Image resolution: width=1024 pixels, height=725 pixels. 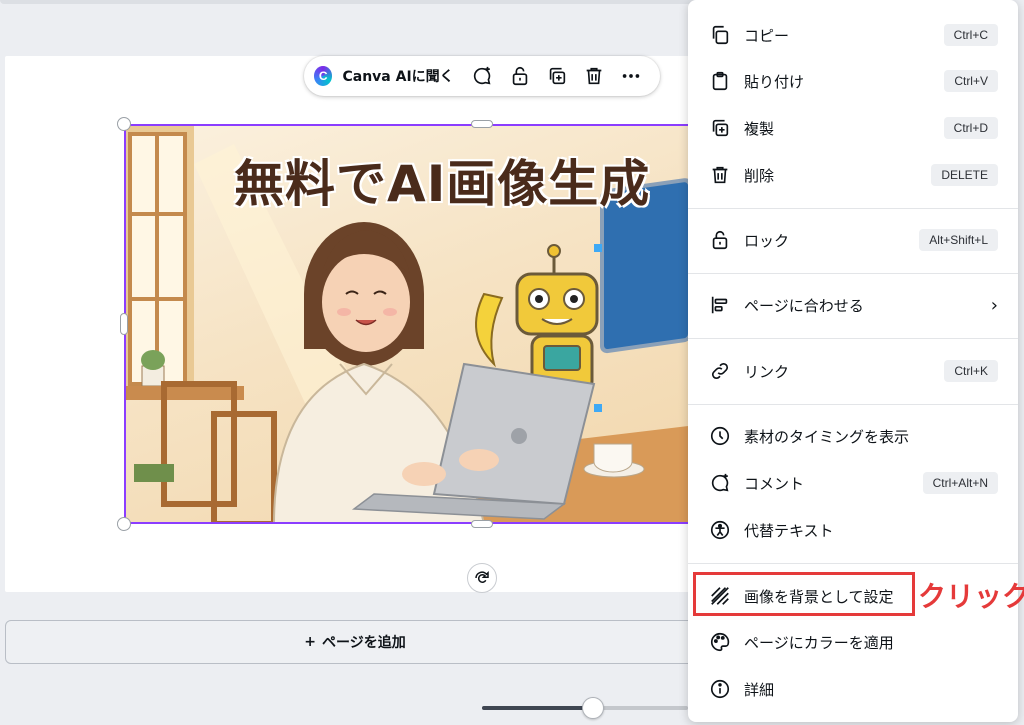 I want to click on paste-icon, so click(x=720, y=81).